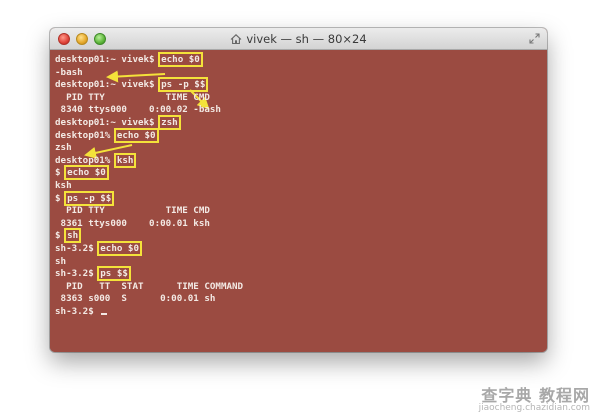  I want to click on terminal-line: sh-3.2$ ps $$, so click(93, 274).